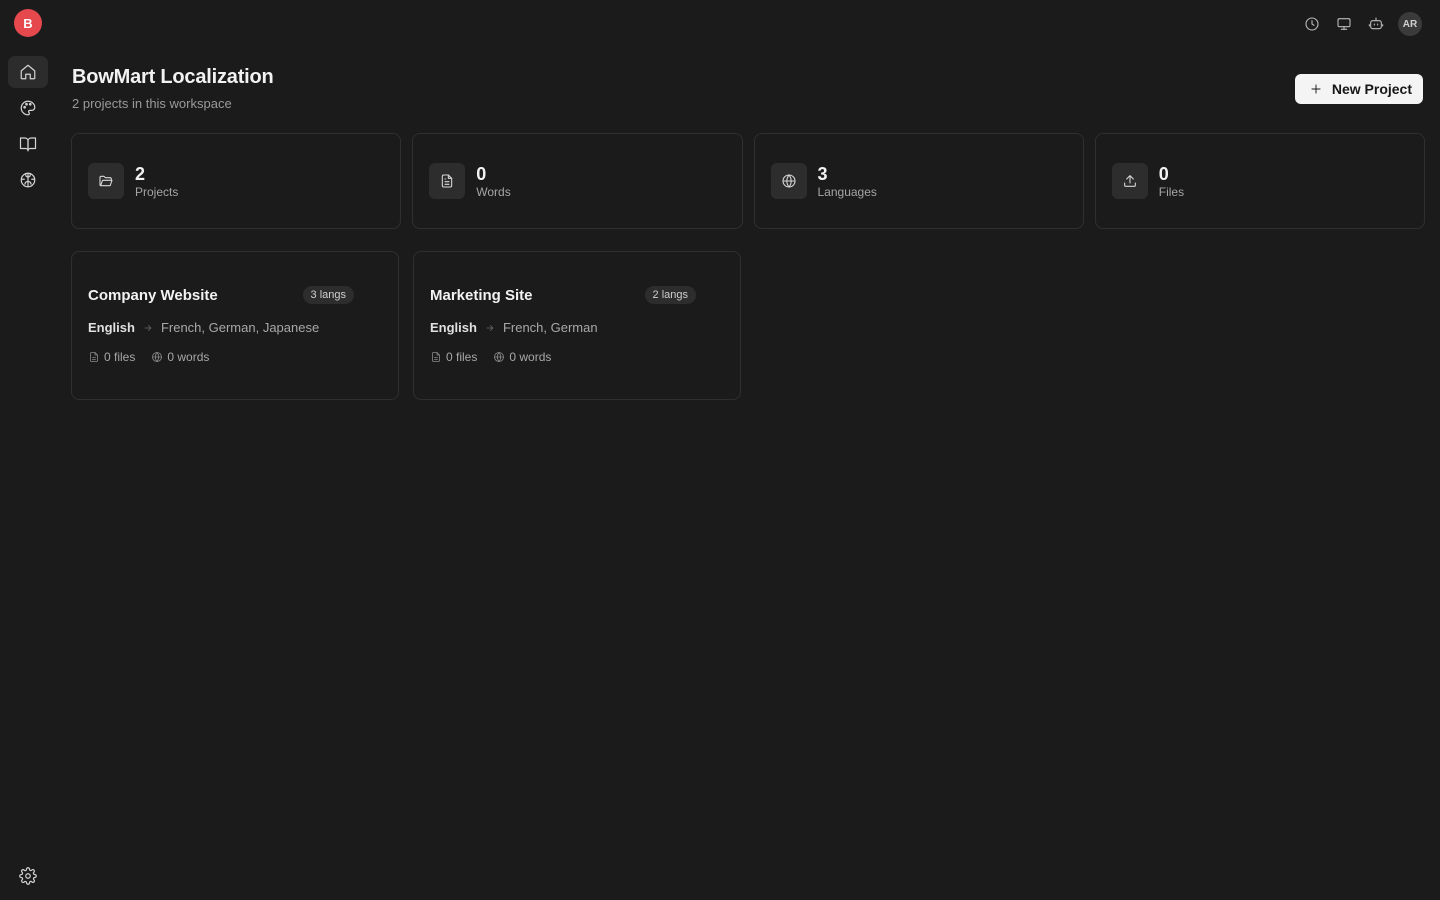  Describe the element at coordinates (447, 181) in the screenshot. I see `file-text-icon` at that location.